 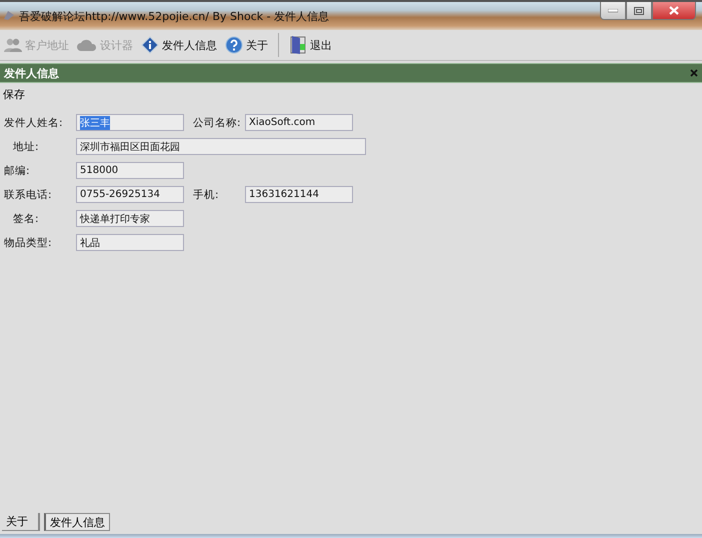 I want to click on input-field: 0755-26925134, so click(x=130, y=194).